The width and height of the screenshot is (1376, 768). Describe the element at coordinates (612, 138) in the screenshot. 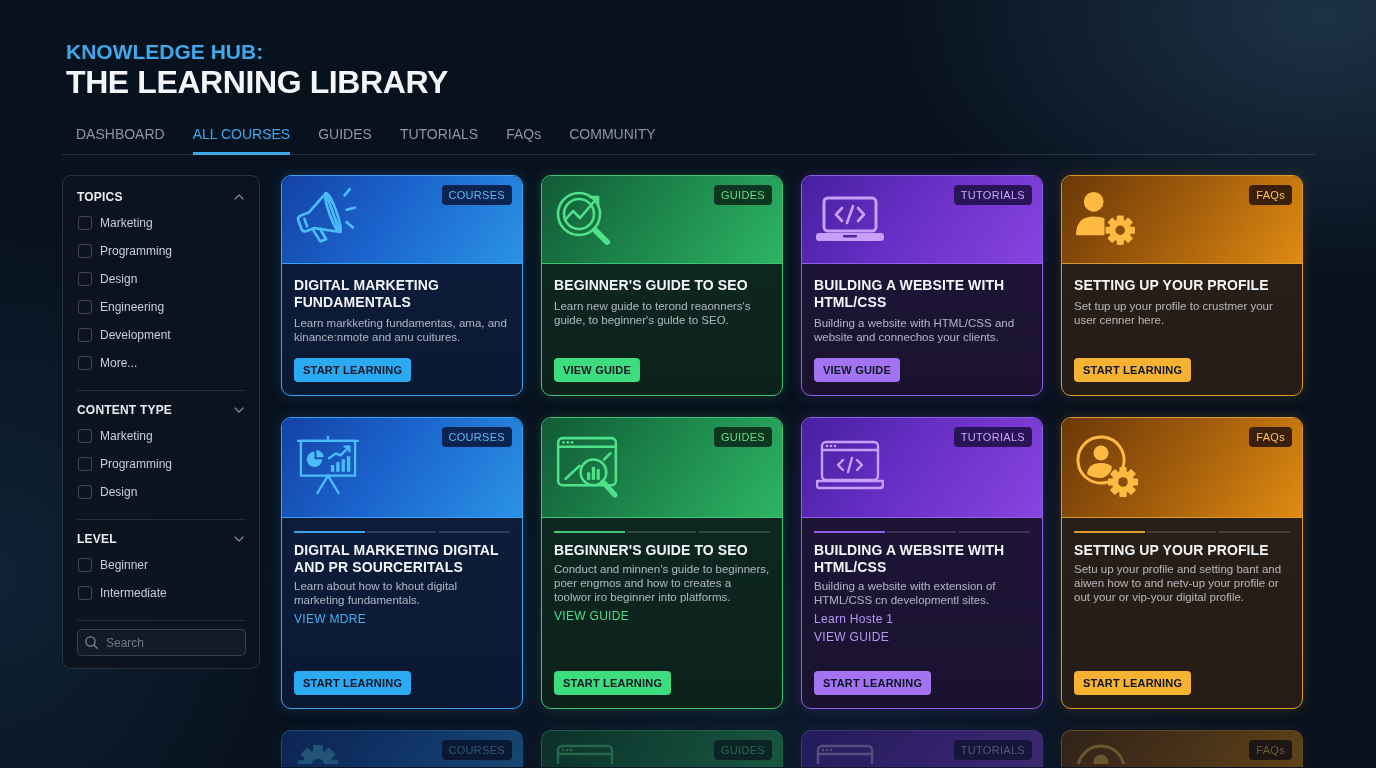

I see `nav-tab: COMMUNITY` at that location.